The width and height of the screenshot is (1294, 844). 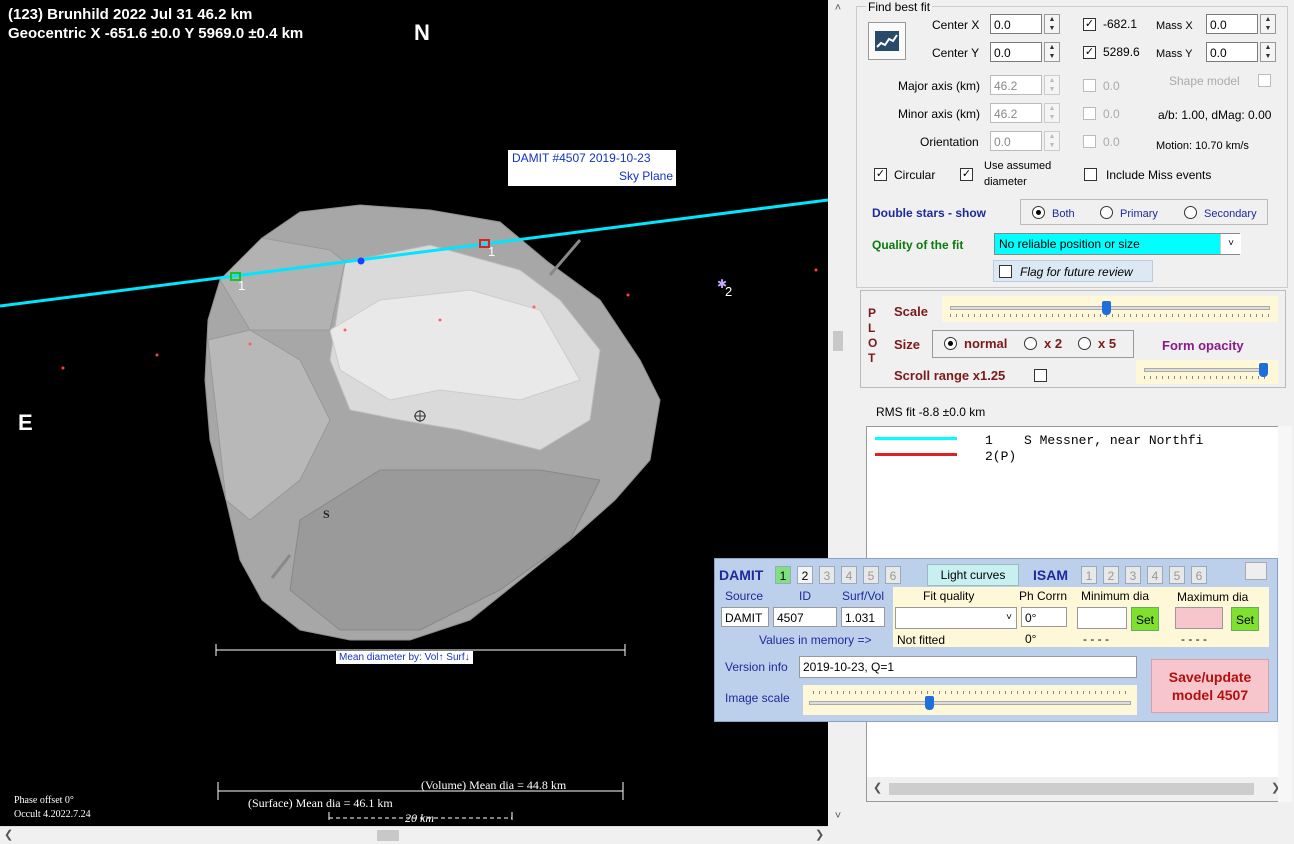 What do you see at coordinates (1005, 182) in the screenshot?
I see `assumed-diameter-label-2: diameter` at bounding box center [1005, 182].